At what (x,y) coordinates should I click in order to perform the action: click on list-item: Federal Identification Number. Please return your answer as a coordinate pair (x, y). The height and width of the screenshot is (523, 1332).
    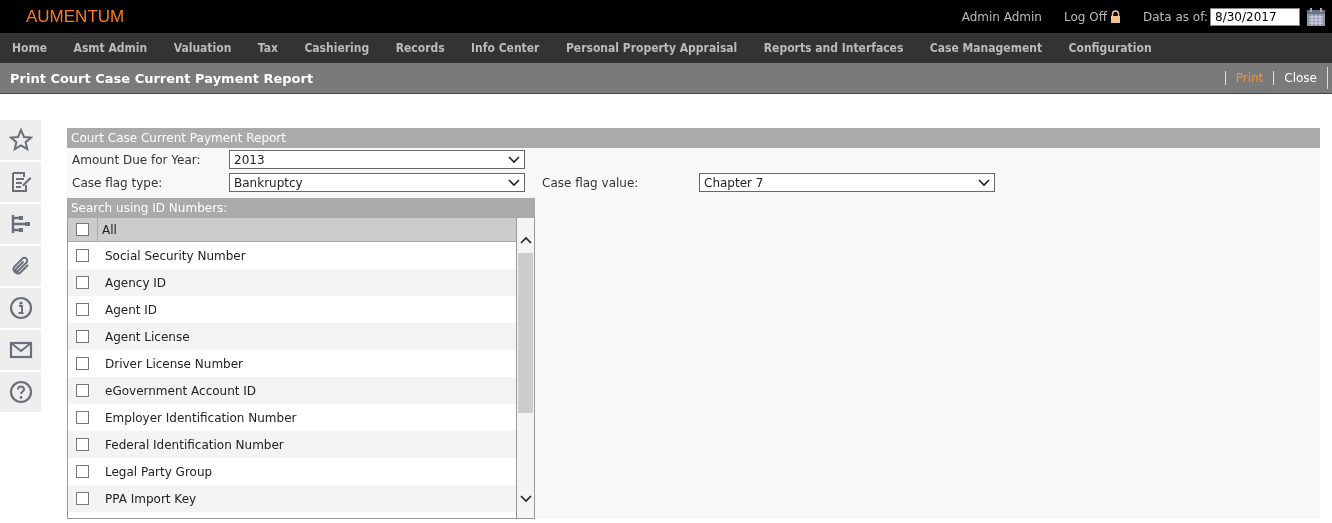
    Looking at the image, I should click on (194, 444).